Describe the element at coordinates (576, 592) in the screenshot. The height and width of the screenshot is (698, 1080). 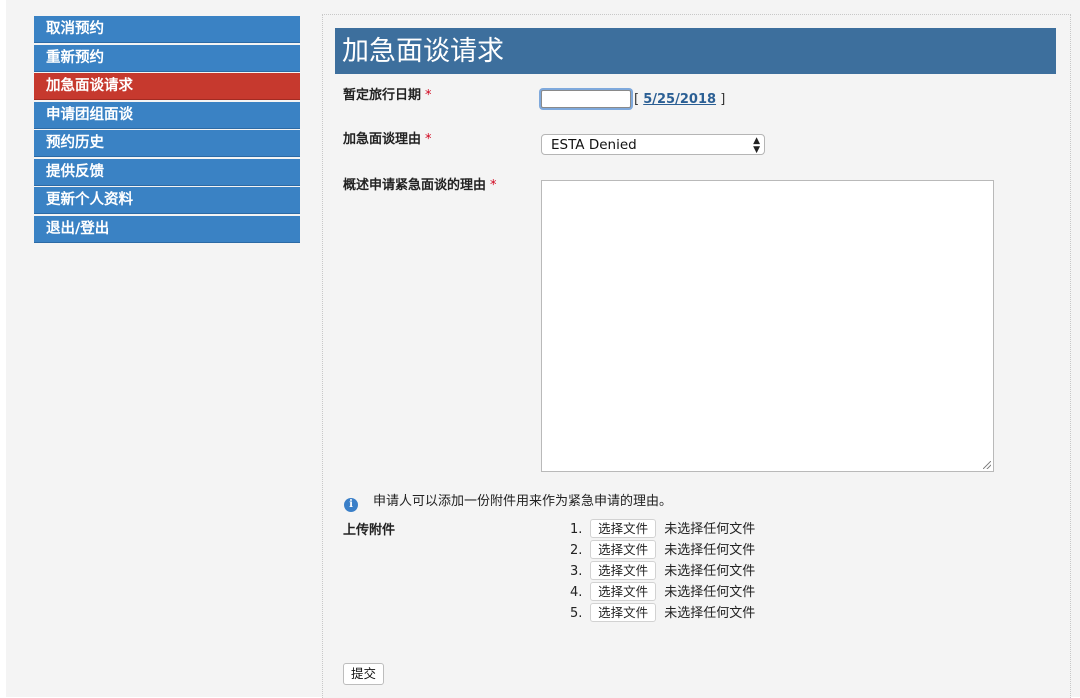
I see `upload-row-number: 4.` at that location.